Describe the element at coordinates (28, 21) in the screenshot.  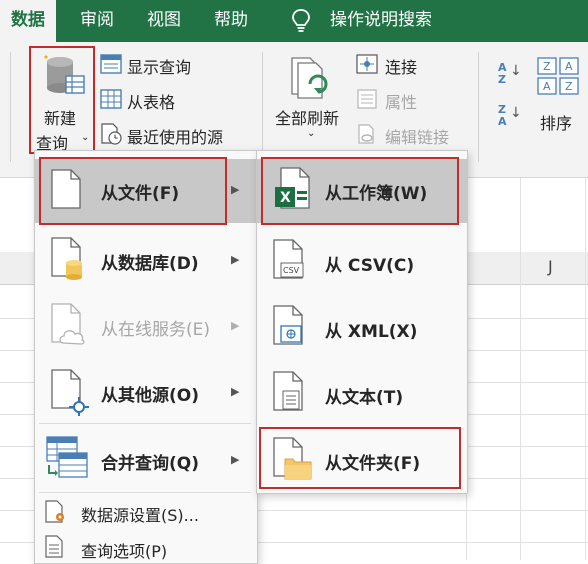
I see `tab-data: 数据` at that location.